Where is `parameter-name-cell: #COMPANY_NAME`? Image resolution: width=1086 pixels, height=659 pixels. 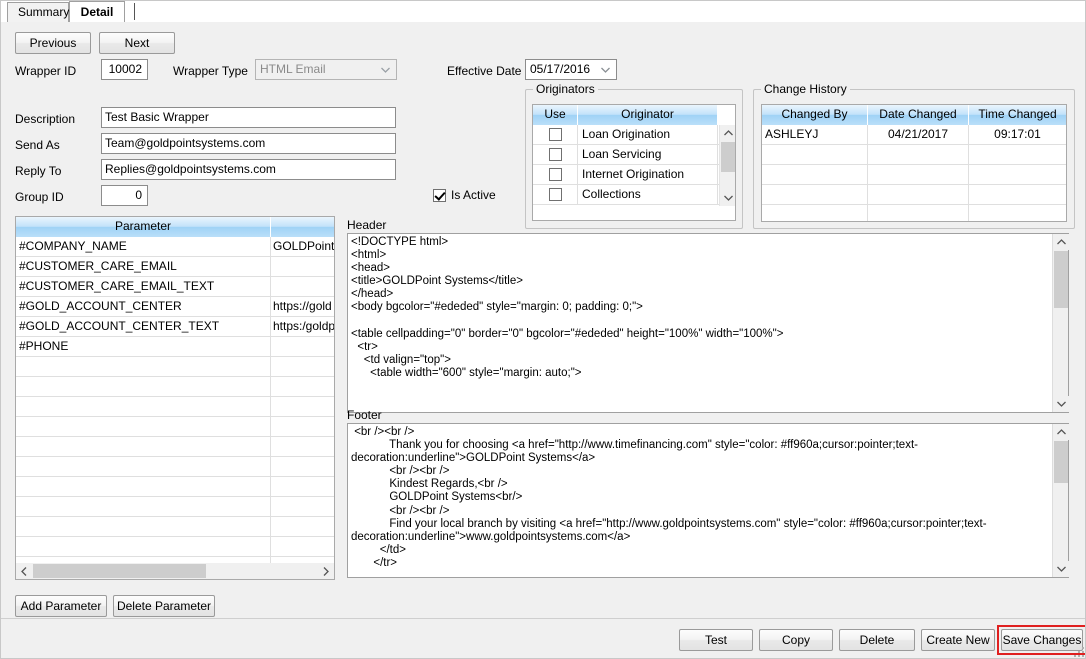
parameter-name-cell: #COMPANY_NAME is located at coordinates (143, 246).